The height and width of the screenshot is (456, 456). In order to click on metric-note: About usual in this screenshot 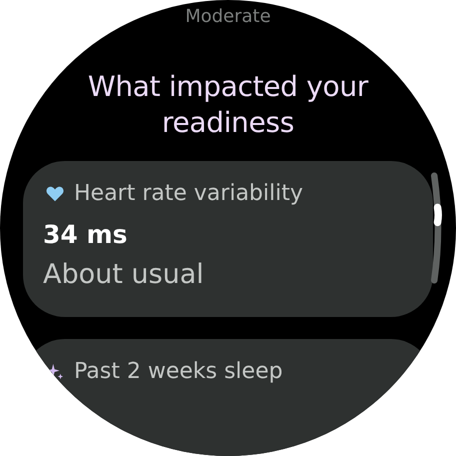, I will do `click(124, 274)`.